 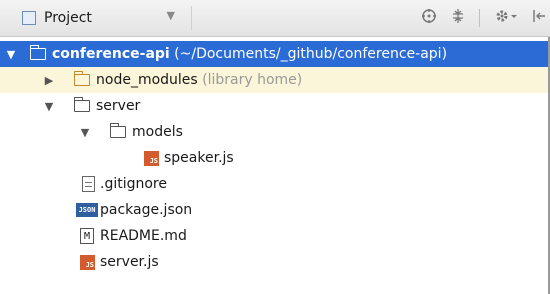 I want to click on tree-item-label: node_modules, so click(x=147, y=80).